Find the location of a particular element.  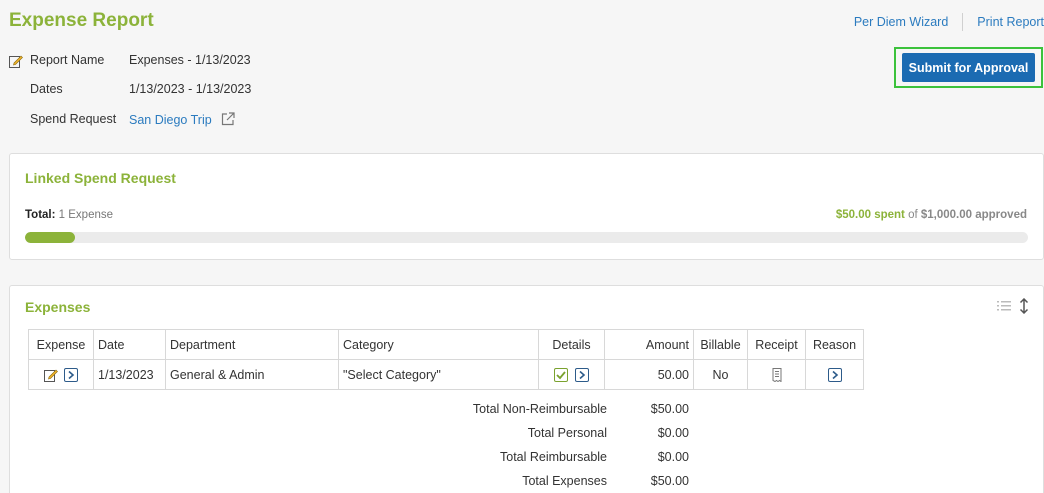

col-billable: Billable is located at coordinates (720, 344).